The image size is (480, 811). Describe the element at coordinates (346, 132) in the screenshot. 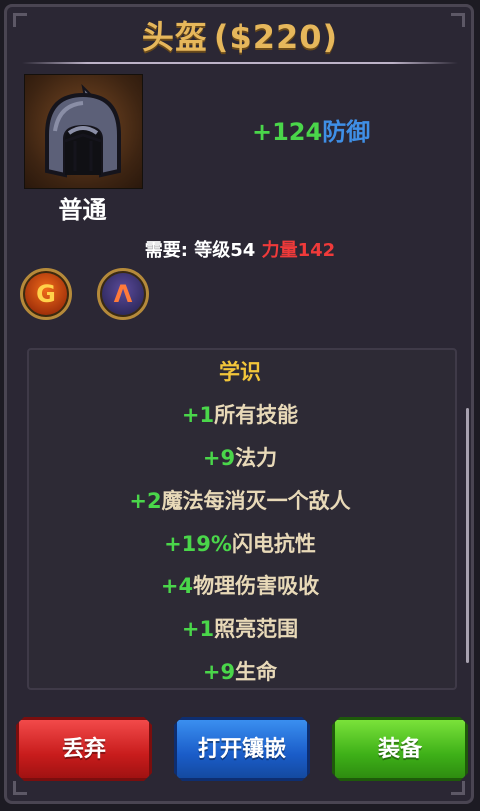

I see `main-stat-name: 防御` at that location.